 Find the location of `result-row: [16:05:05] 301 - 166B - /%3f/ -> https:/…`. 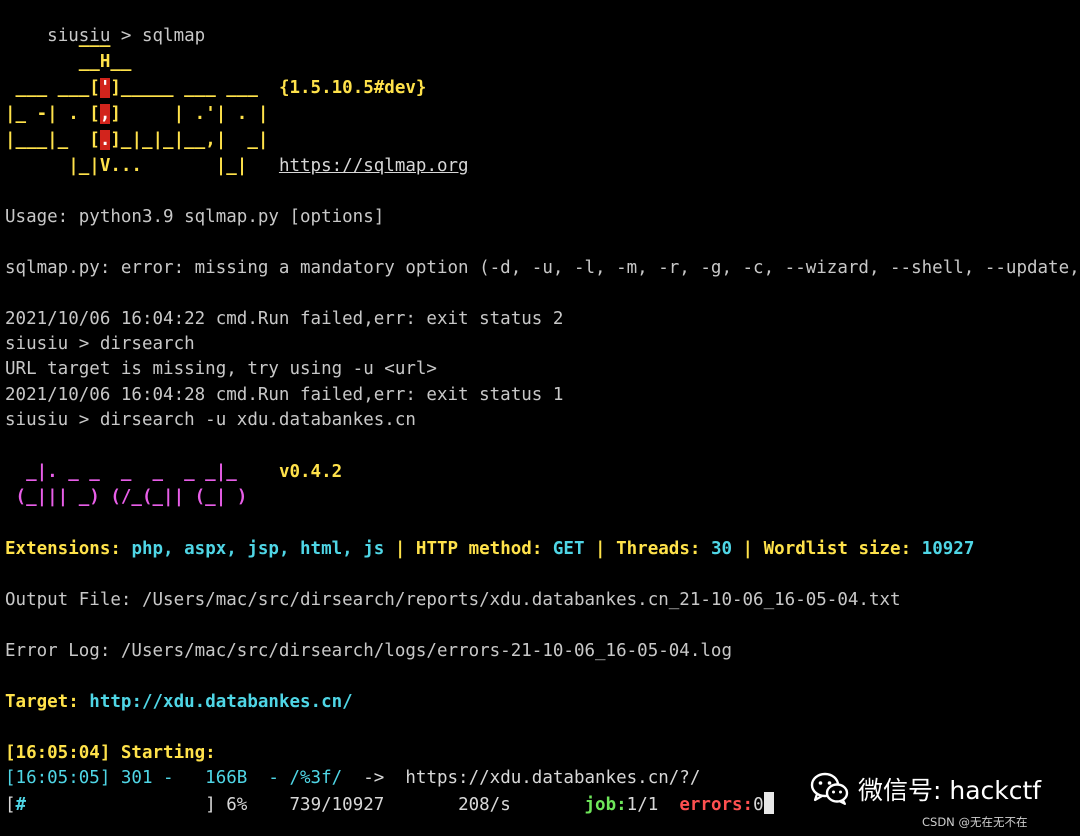

result-row: [16:05:05] 301 - 166B - /%3f/ -> https:/… is located at coordinates (353, 778).